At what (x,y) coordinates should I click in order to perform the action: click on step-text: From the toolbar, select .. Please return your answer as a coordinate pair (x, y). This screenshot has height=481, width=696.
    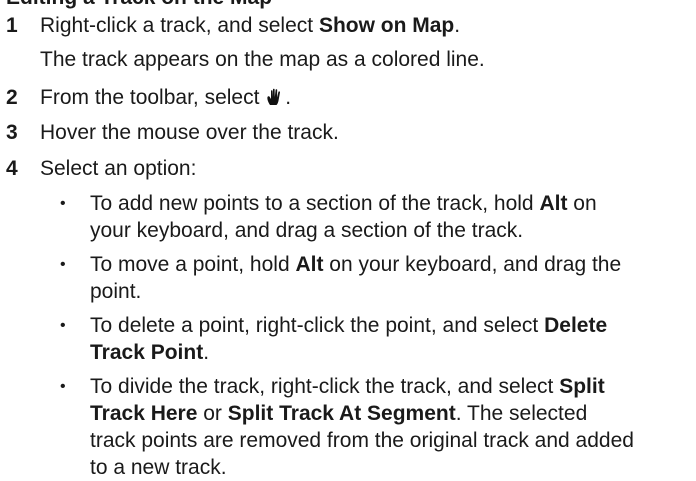
    Looking at the image, I should click on (166, 97).